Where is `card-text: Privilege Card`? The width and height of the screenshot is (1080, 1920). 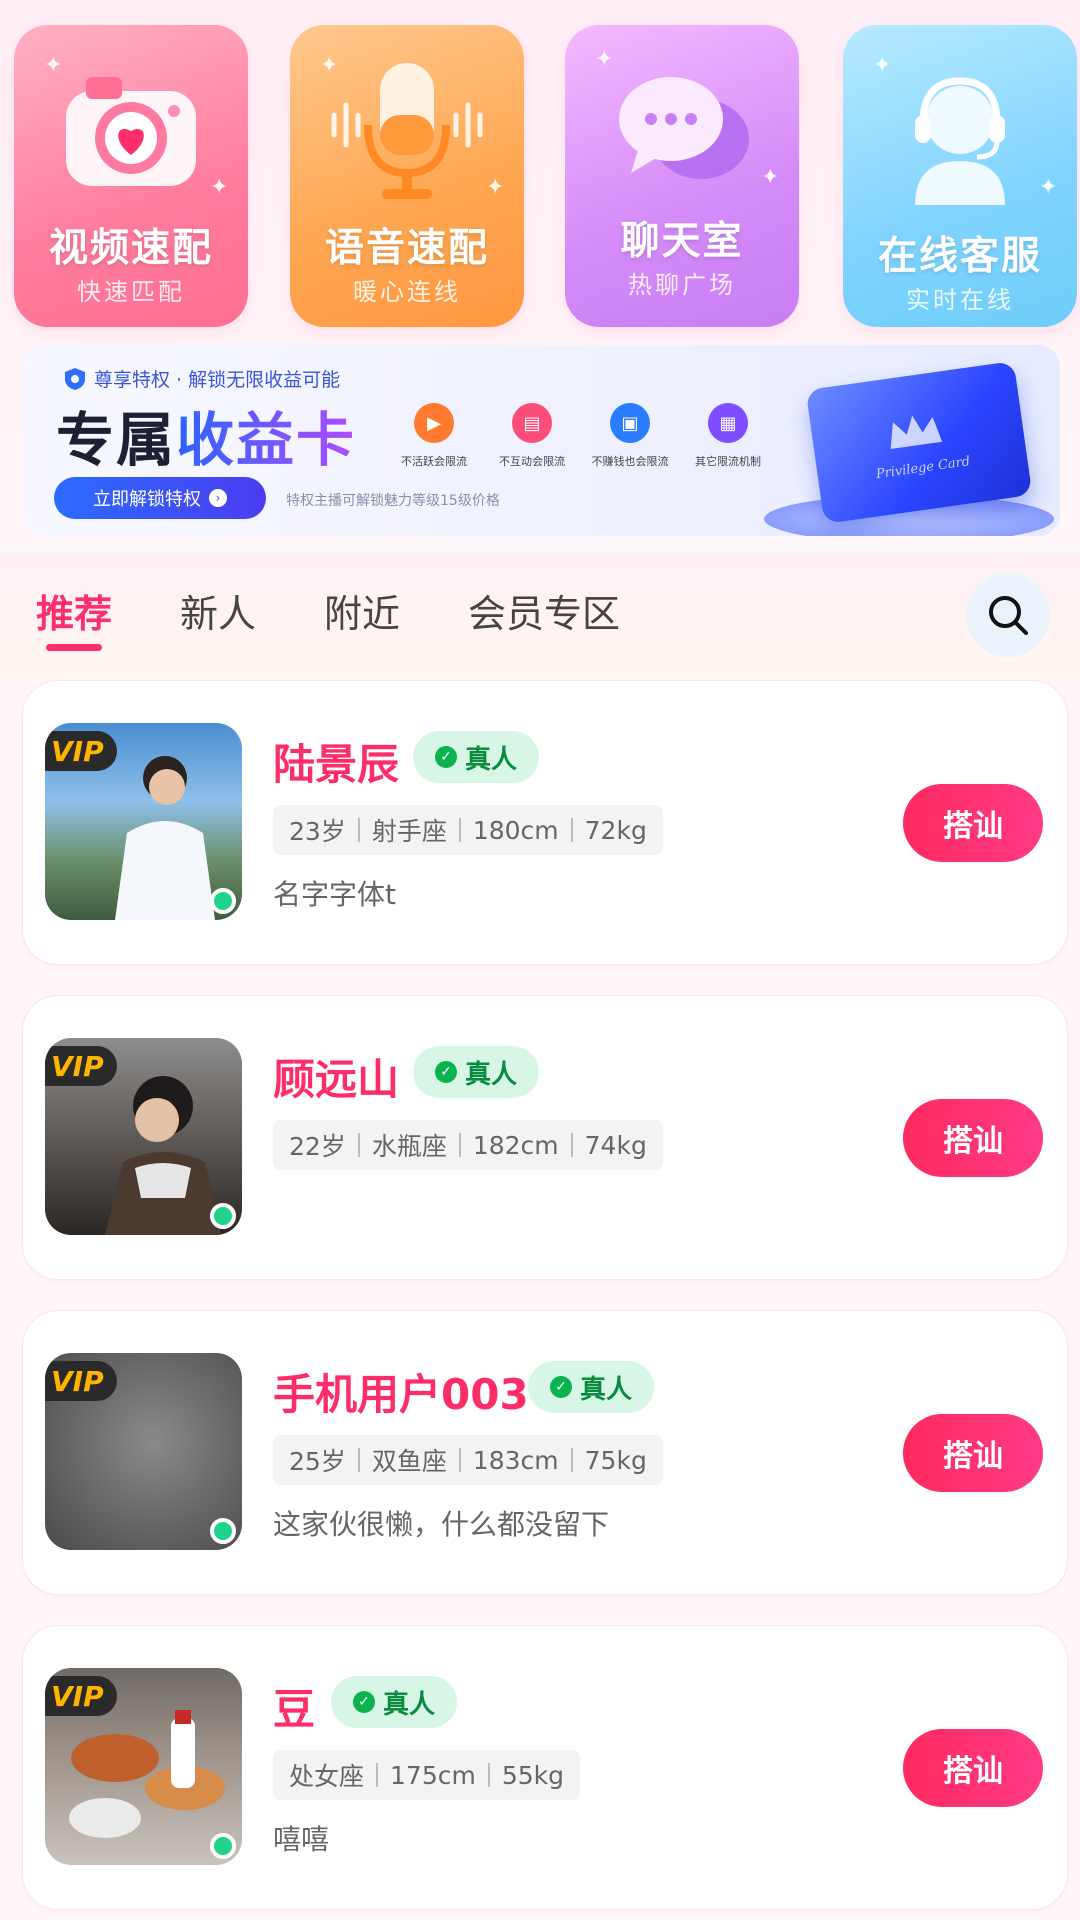 card-text: Privilege Card is located at coordinates (923, 468).